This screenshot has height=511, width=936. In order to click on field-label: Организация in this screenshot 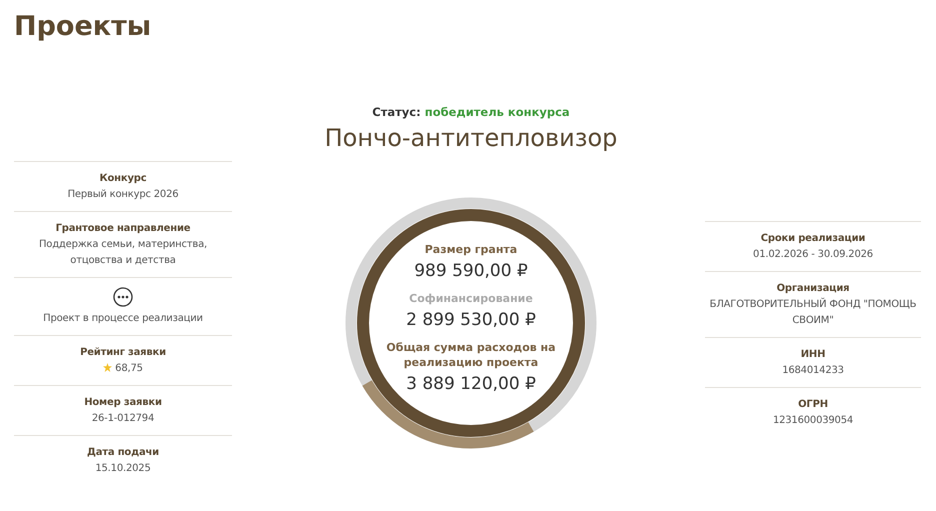, I will do `click(813, 289)`.